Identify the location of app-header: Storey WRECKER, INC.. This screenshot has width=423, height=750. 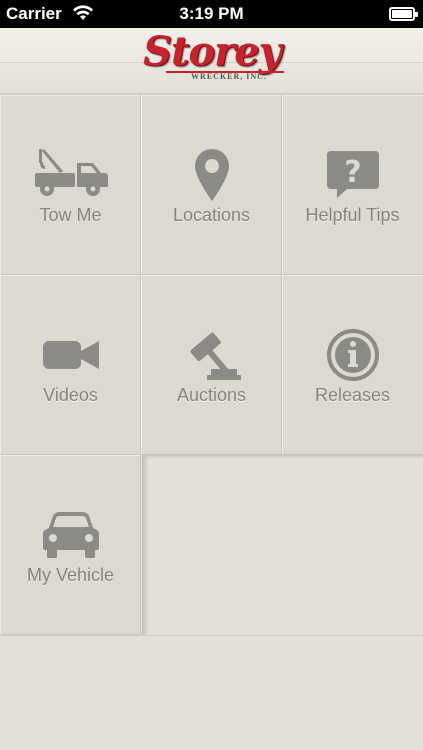
(211, 61).